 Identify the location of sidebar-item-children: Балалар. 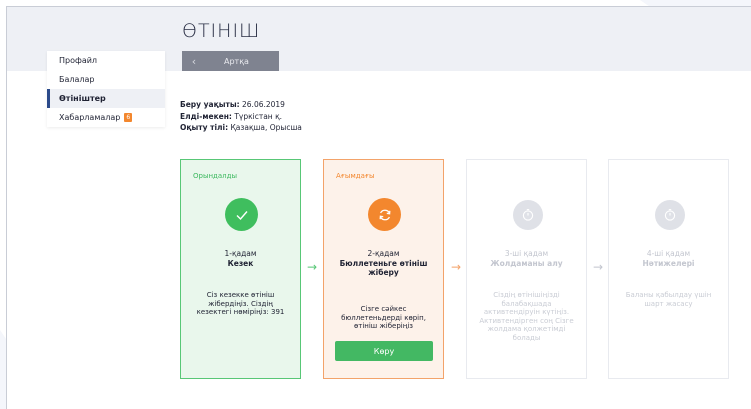
(106, 79).